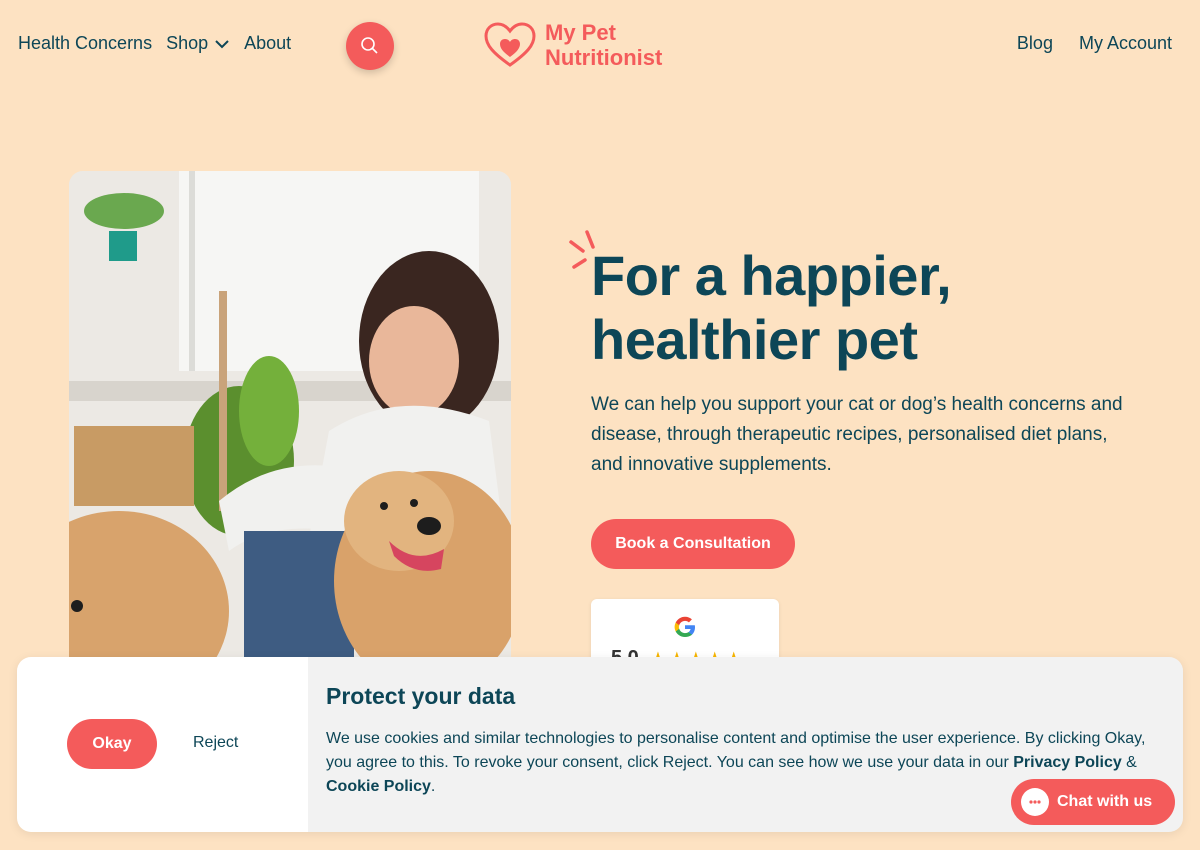  I want to click on privacy-policy-link: Privacy Policy, so click(1067, 762).